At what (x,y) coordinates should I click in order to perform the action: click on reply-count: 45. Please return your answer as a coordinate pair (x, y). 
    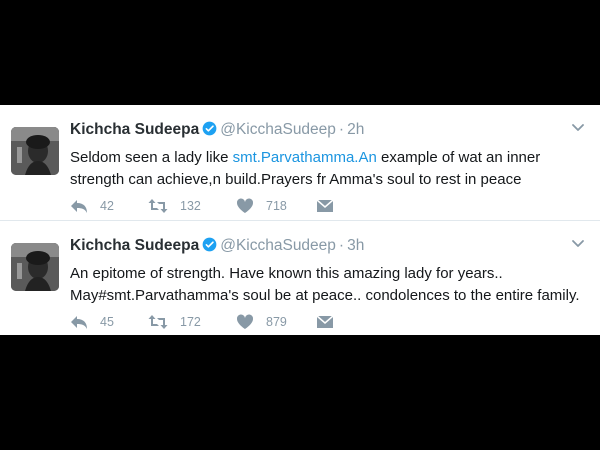
    Looking at the image, I should click on (107, 322).